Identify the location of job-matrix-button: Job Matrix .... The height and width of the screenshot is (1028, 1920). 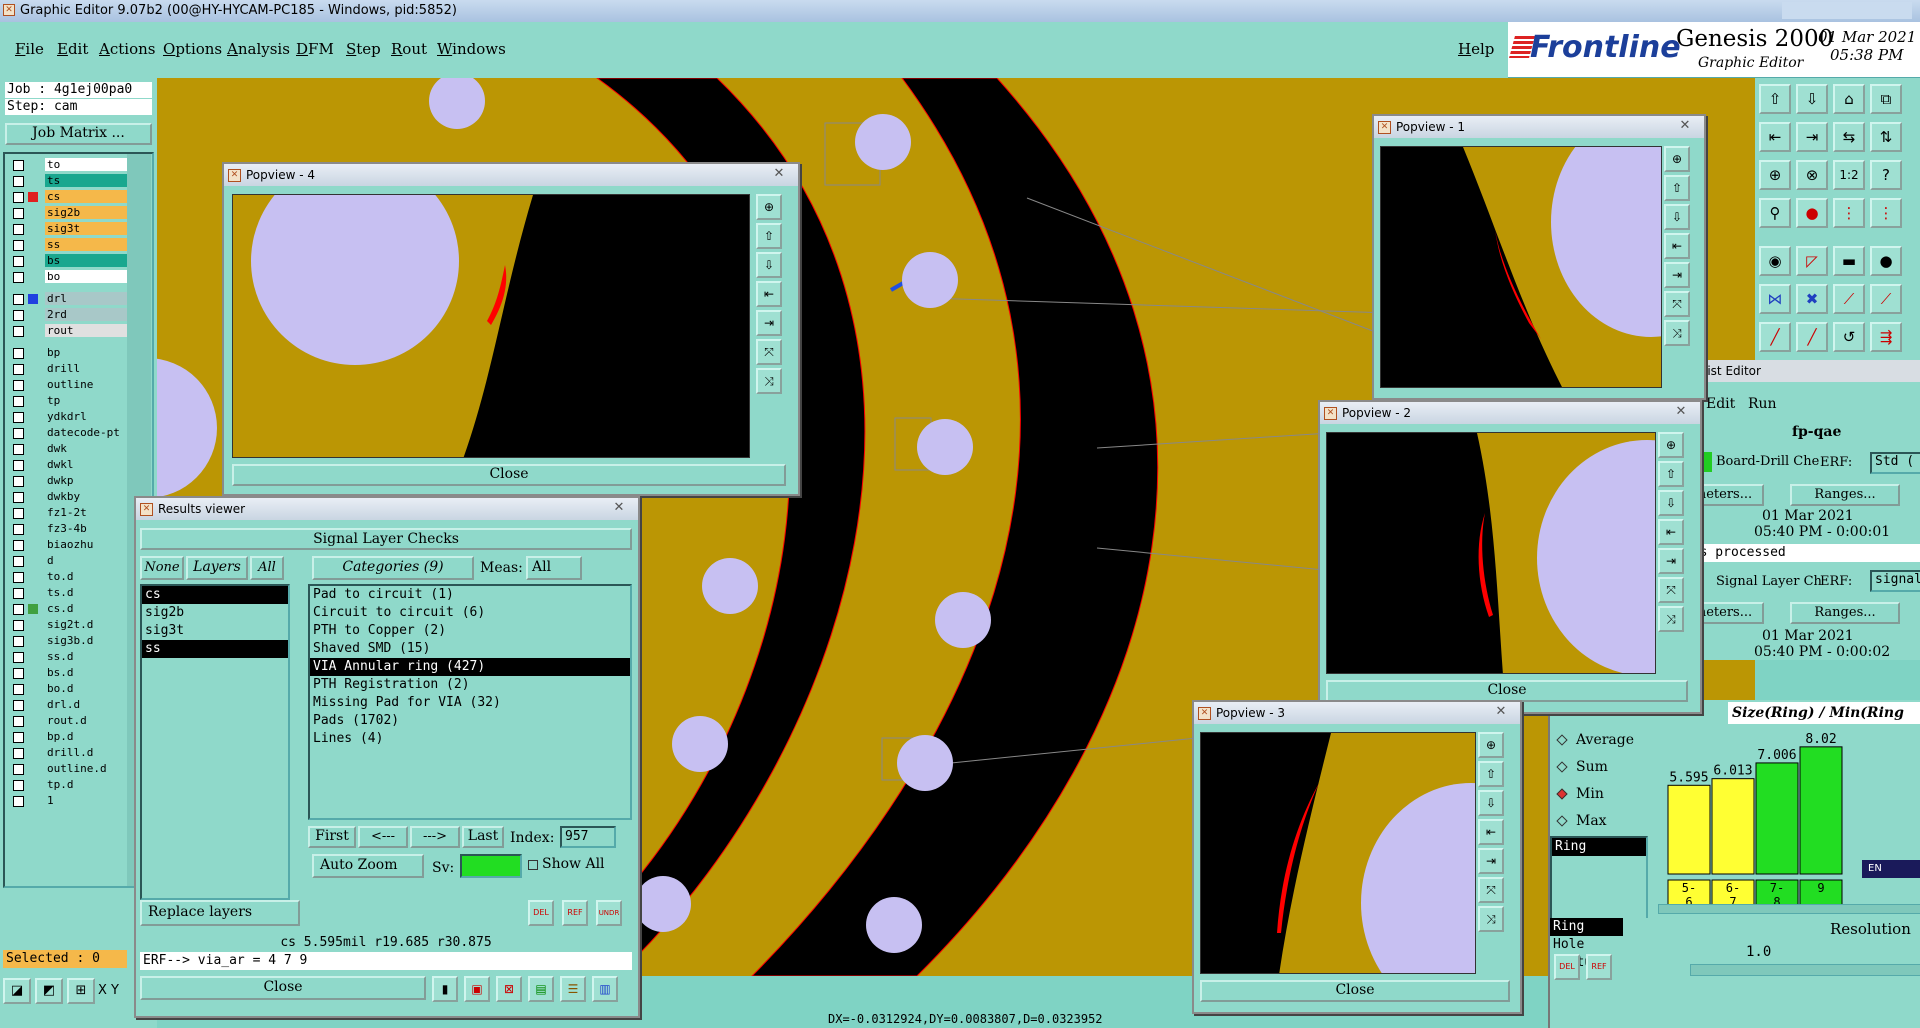
(78, 134).